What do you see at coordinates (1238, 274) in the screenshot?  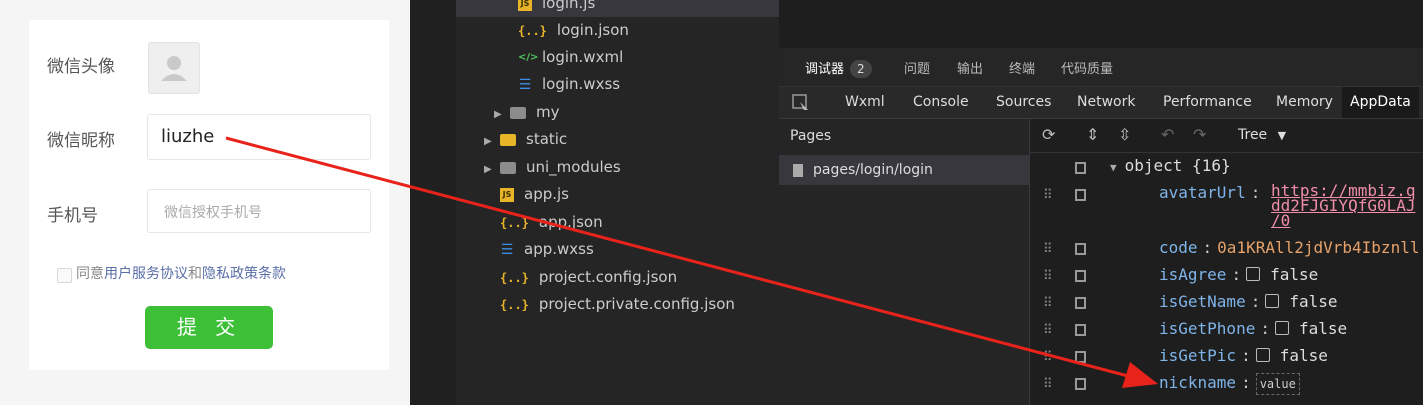 I see `field-is-agree: isAgree: false` at bounding box center [1238, 274].